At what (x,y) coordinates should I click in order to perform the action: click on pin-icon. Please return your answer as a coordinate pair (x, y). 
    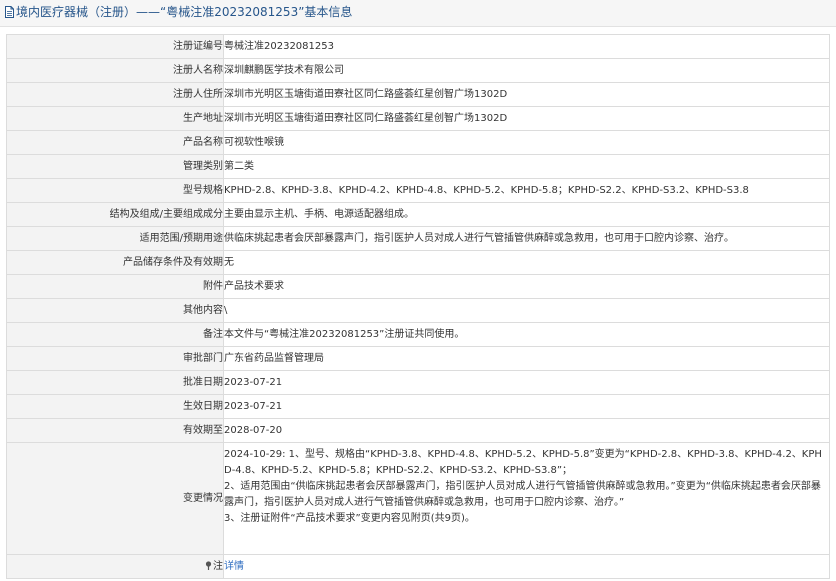
    Looking at the image, I should click on (208, 565).